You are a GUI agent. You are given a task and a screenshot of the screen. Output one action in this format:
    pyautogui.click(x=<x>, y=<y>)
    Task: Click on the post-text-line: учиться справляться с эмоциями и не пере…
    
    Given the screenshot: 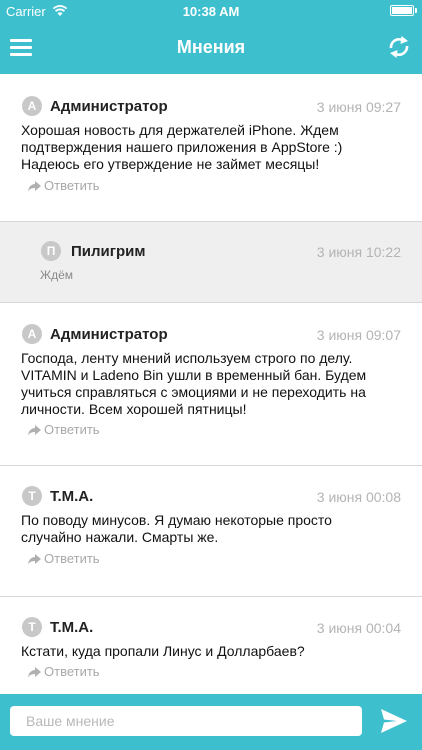 What is the action you would take?
    pyautogui.click(x=193, y=392)
    